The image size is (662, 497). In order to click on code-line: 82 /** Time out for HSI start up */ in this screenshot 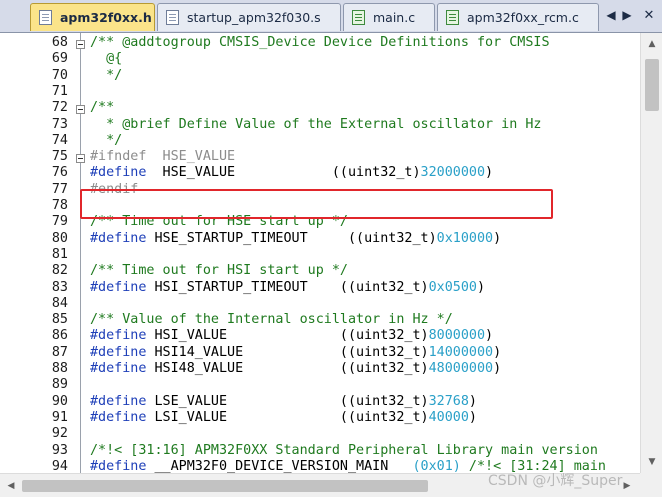, I will do `click(320, 271)`.